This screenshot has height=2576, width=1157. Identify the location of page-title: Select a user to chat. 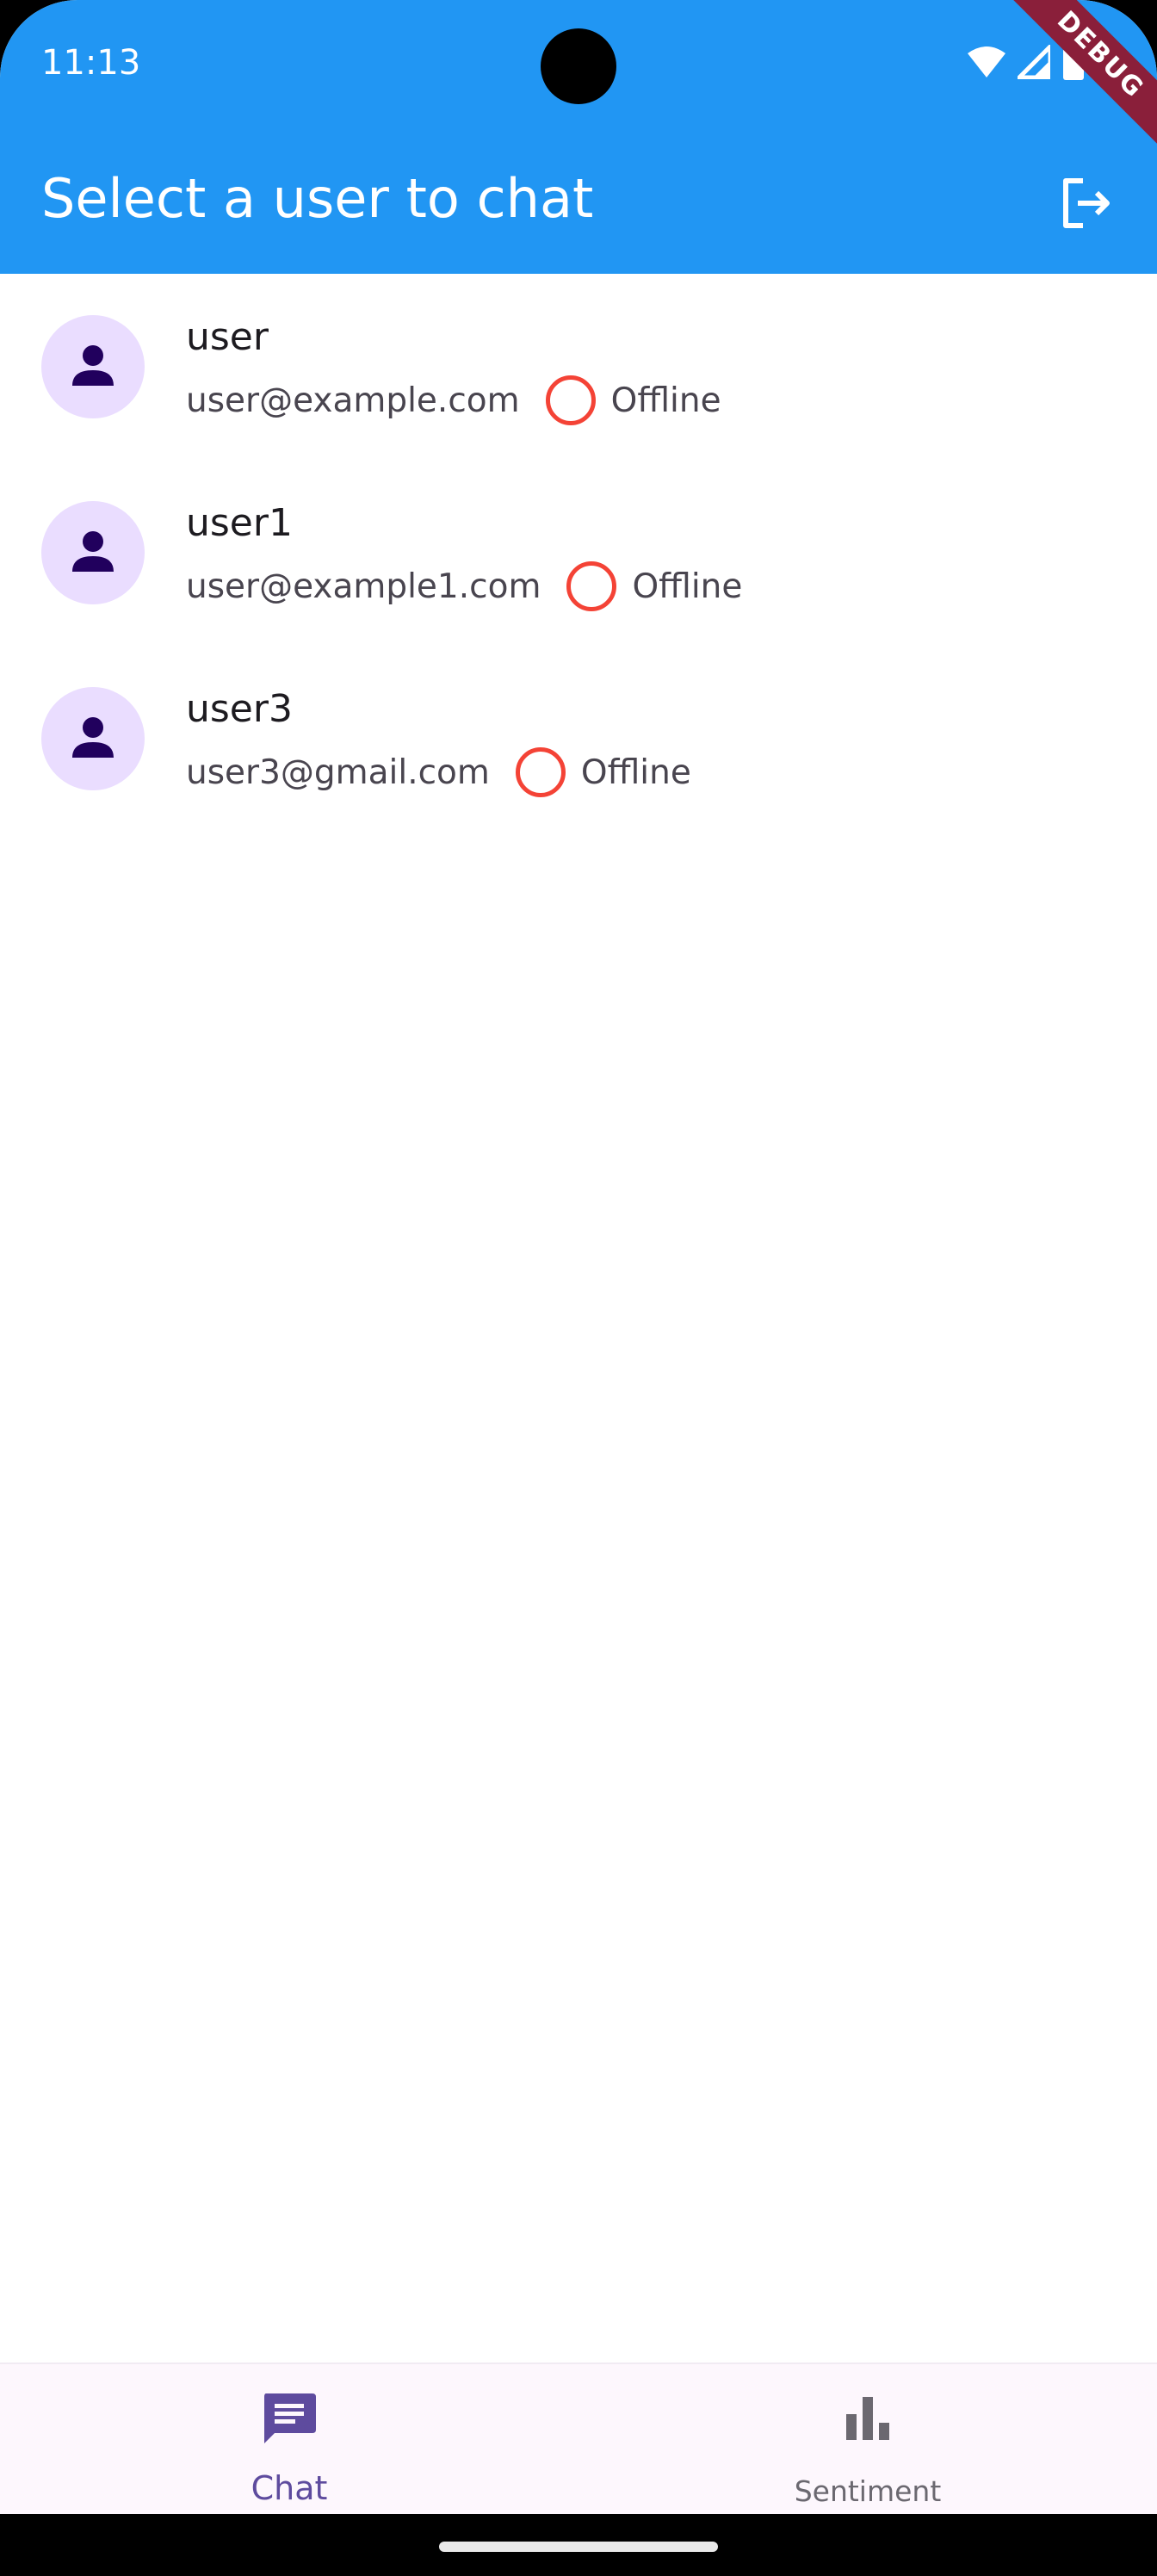
(318, 199).